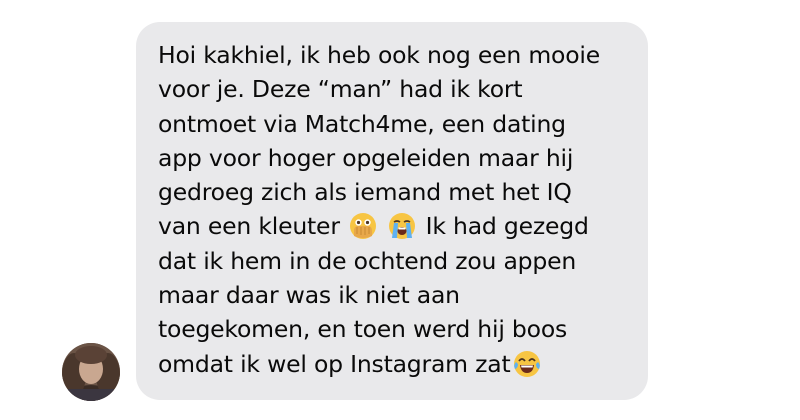 The image size is (800, 420). I want to click on message-line-with-emojis: van een kleuter Ik had gezegd, so click(394, 226).